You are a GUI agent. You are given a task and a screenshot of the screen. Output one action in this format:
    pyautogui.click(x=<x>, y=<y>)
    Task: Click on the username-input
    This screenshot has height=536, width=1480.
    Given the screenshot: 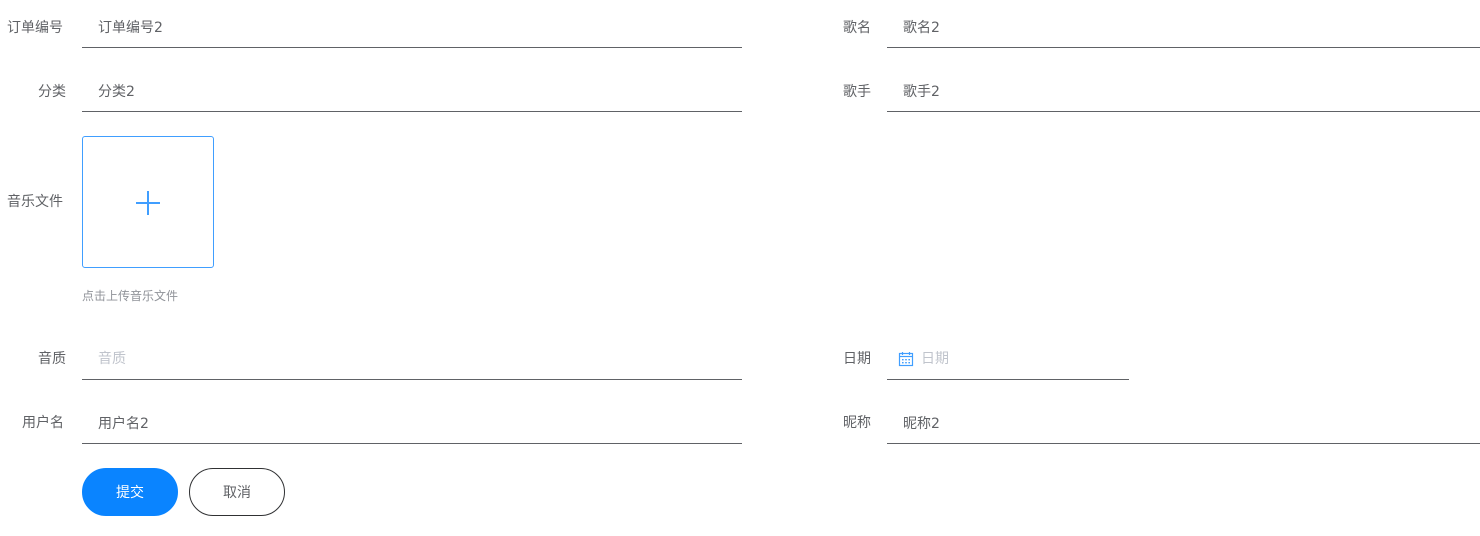 What is the action you would take?
    pyautogui.click(x=412, y=423)
    